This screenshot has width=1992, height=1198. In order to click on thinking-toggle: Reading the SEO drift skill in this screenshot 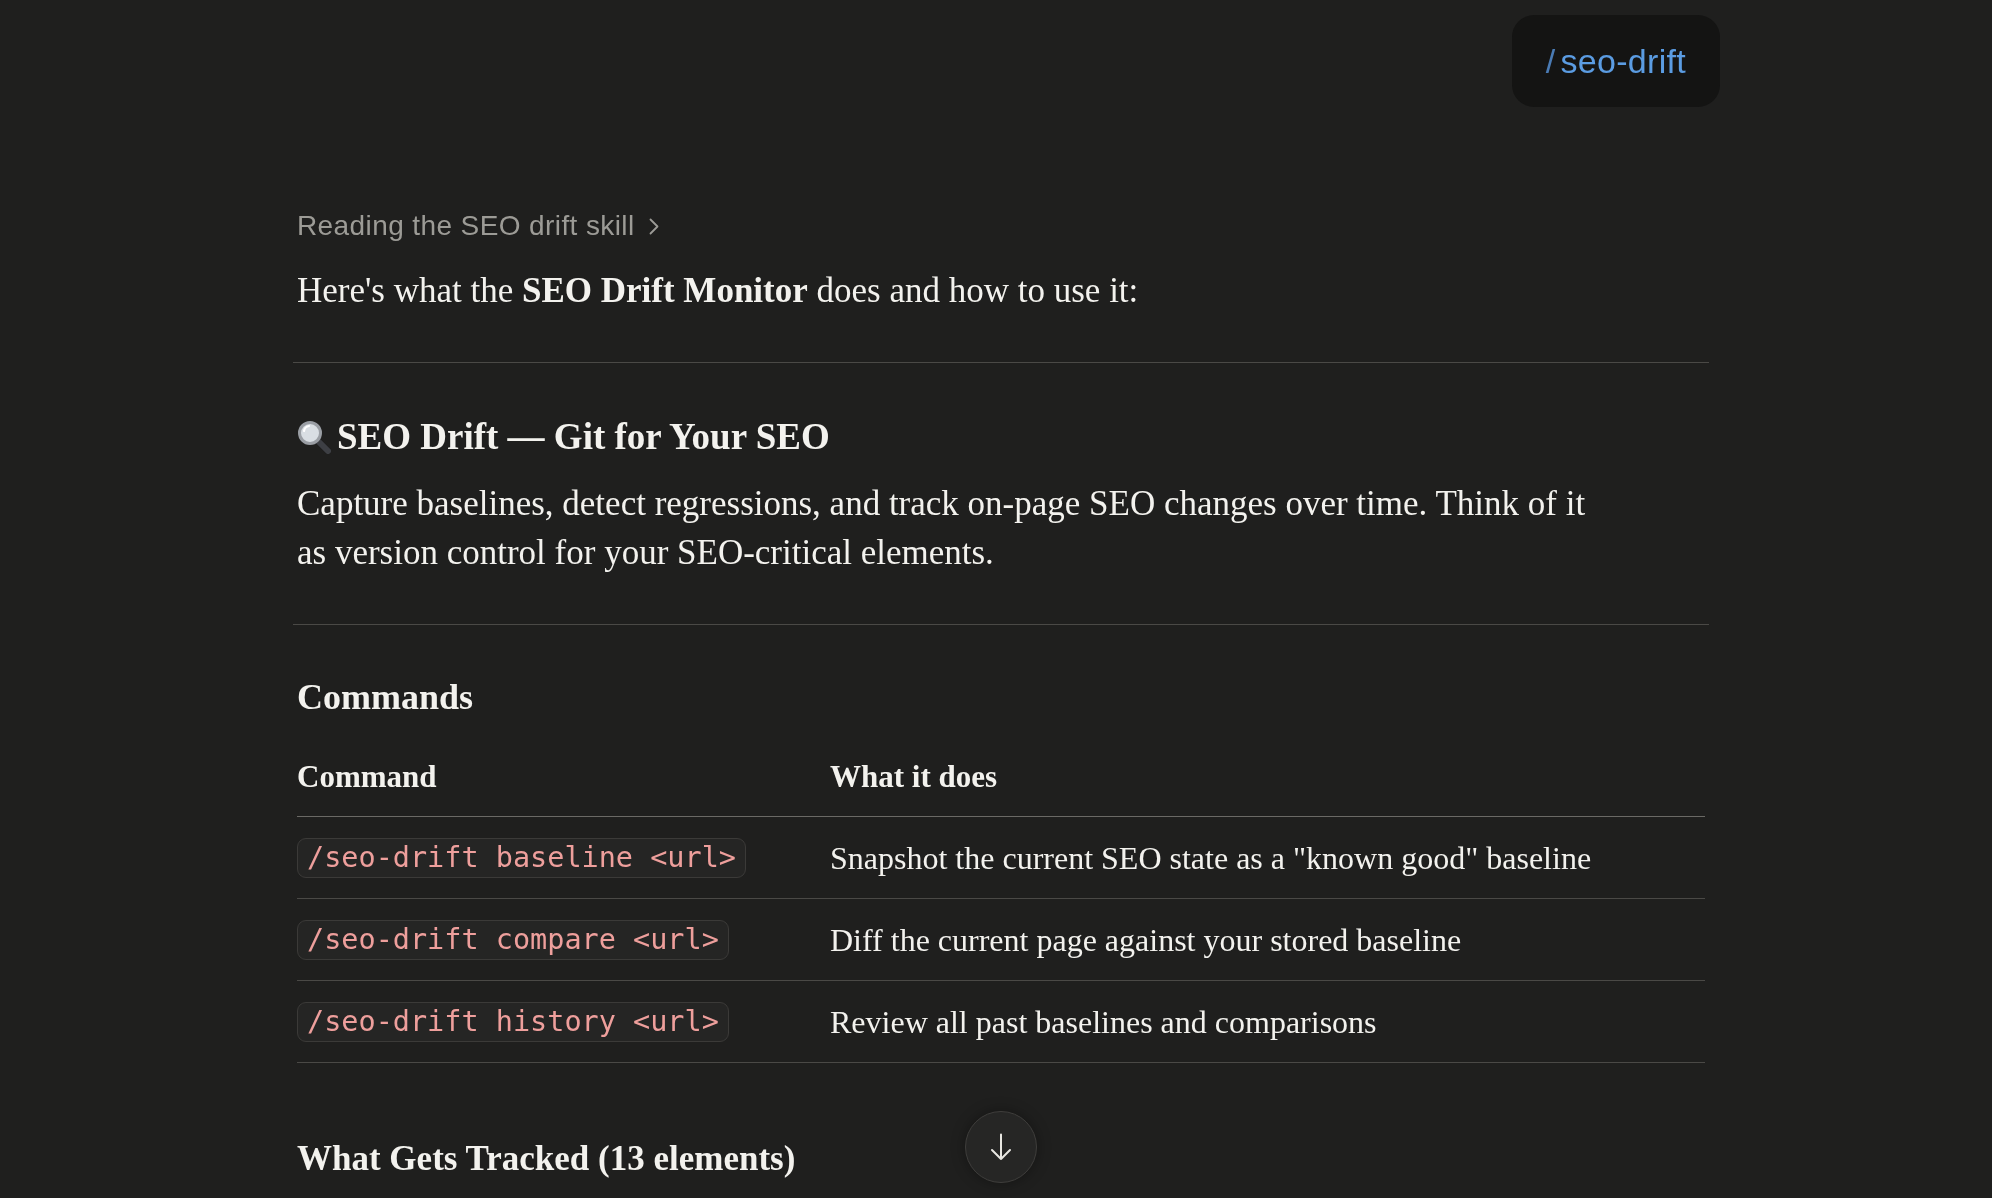, I will do `click(478, 226)`.